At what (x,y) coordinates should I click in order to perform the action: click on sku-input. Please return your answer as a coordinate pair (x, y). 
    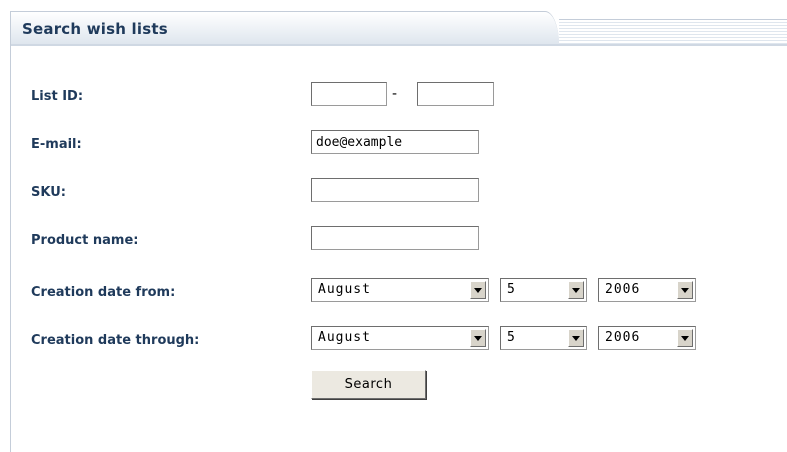
    Looking at the image, I should click on (395, 190).